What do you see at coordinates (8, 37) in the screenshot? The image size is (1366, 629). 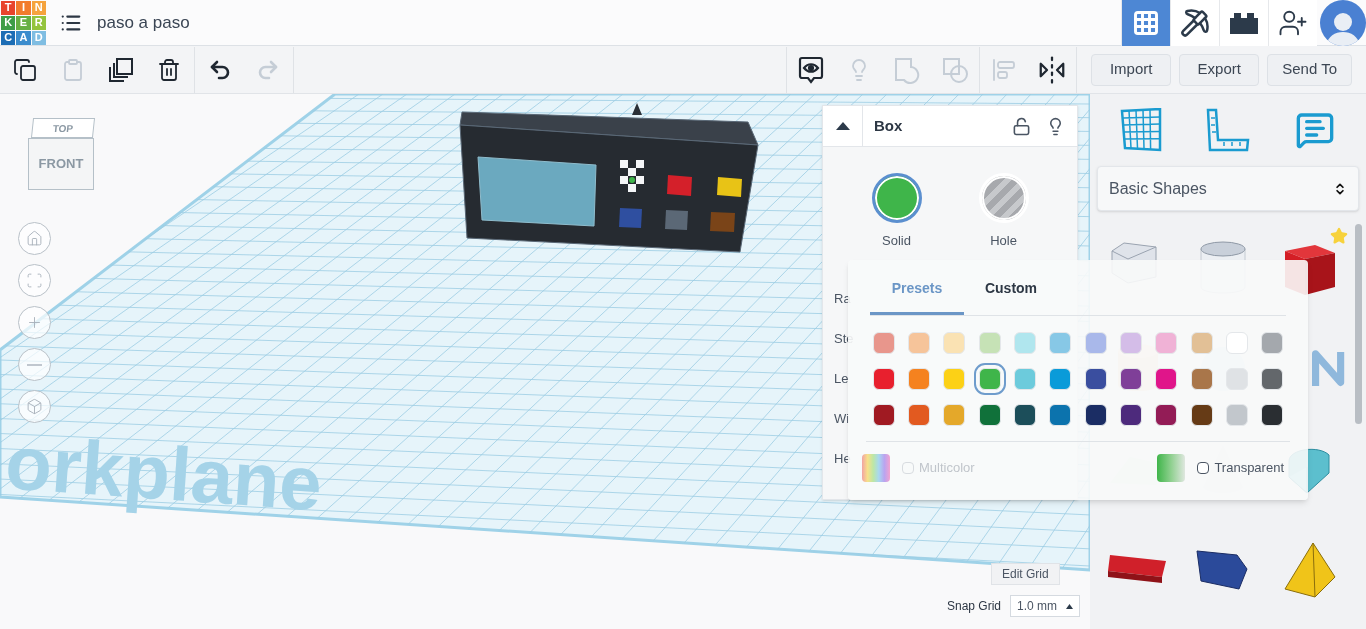 I see `logo-letter: C` at bounding box center [8, 37].